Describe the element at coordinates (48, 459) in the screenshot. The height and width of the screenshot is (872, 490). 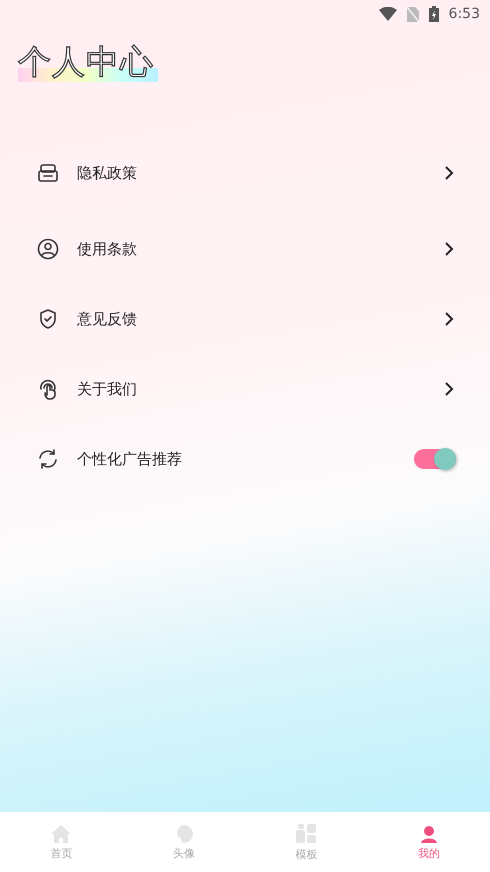
I see `refresh-icon` at that location.